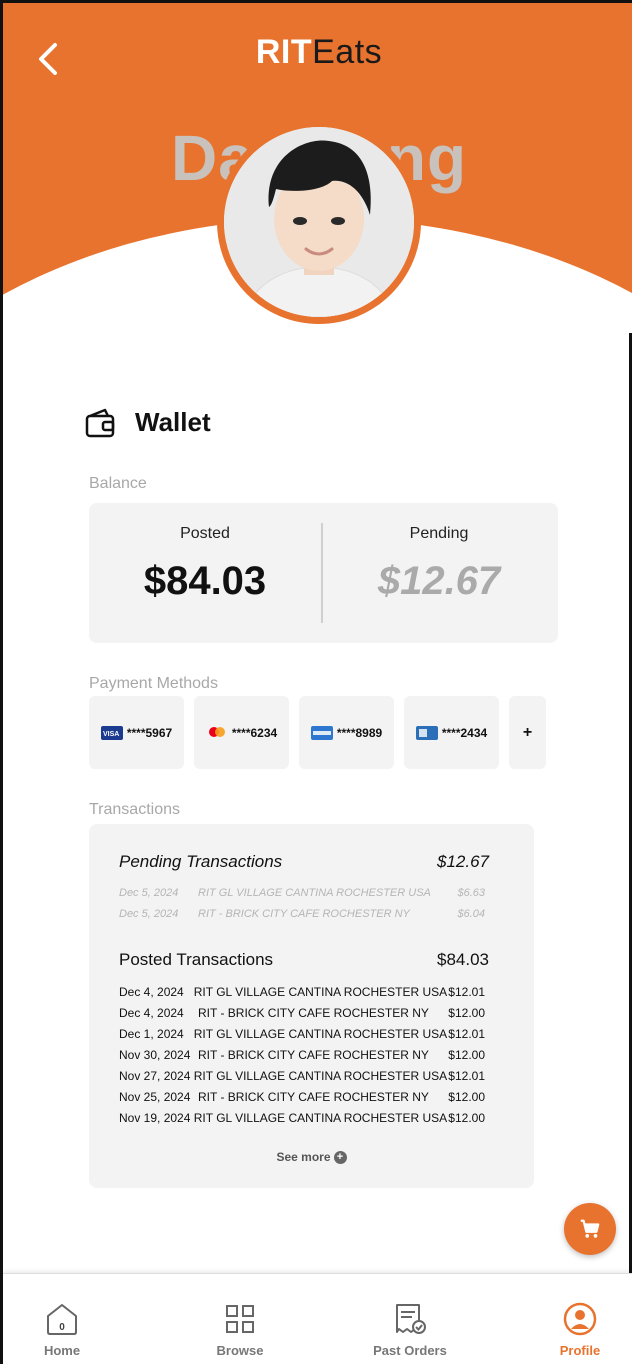 The width and height of the screenshot is (632, 1364). What do you see at coordinates (304, 862) in the screenshot?
I see `pending-transactions-header: Pending Transactions $12.67` at bounding box center [304, 862].